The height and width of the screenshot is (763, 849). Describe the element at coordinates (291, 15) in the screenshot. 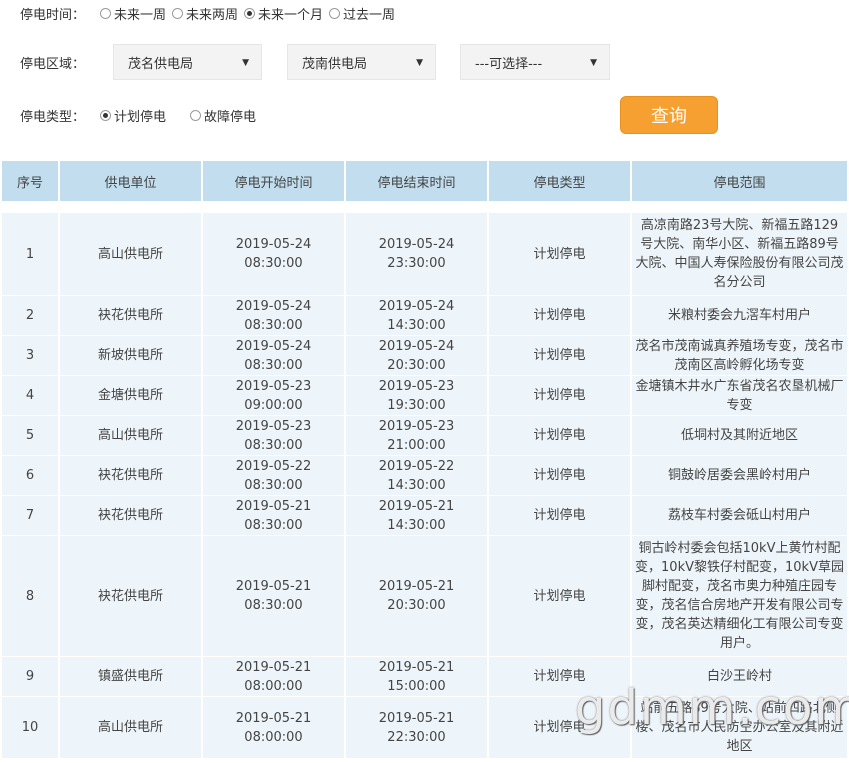

I see `radio-label: 未来一个月` at that location.